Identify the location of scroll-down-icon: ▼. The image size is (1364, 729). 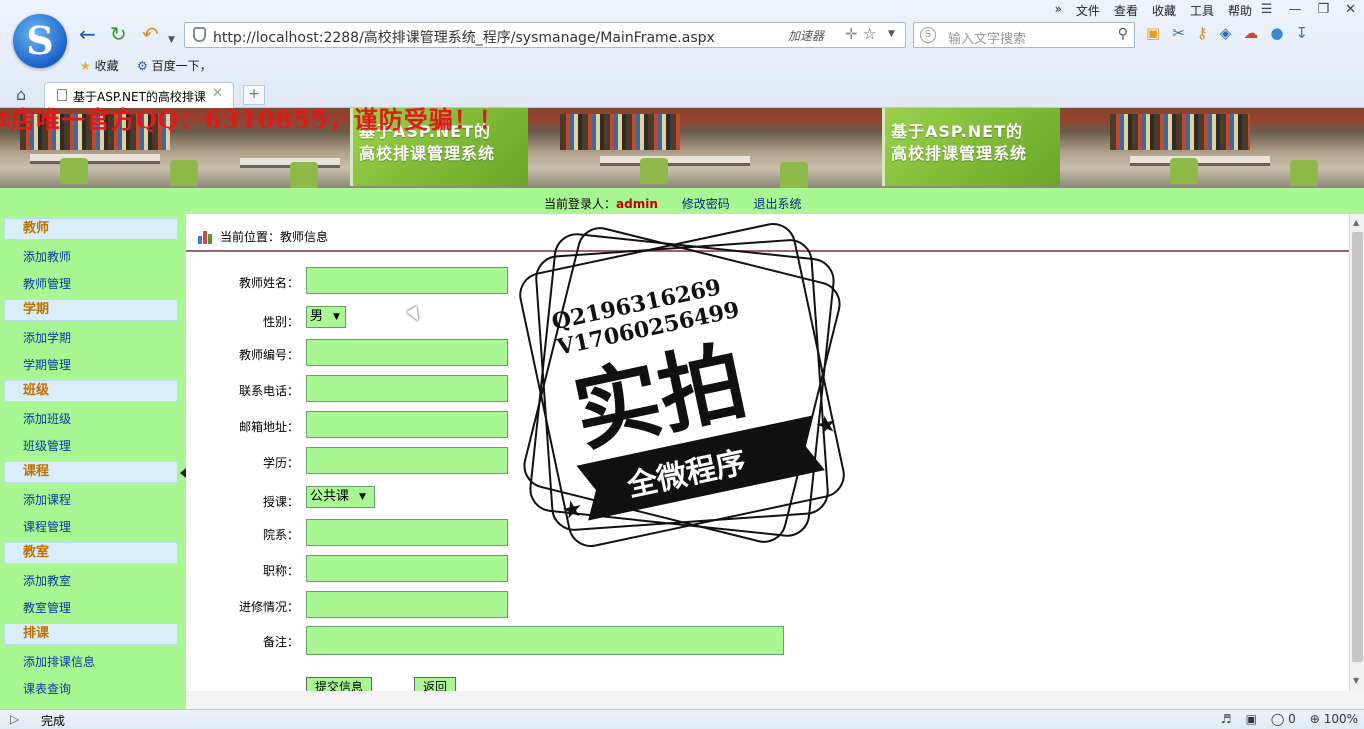
(1356, 680).